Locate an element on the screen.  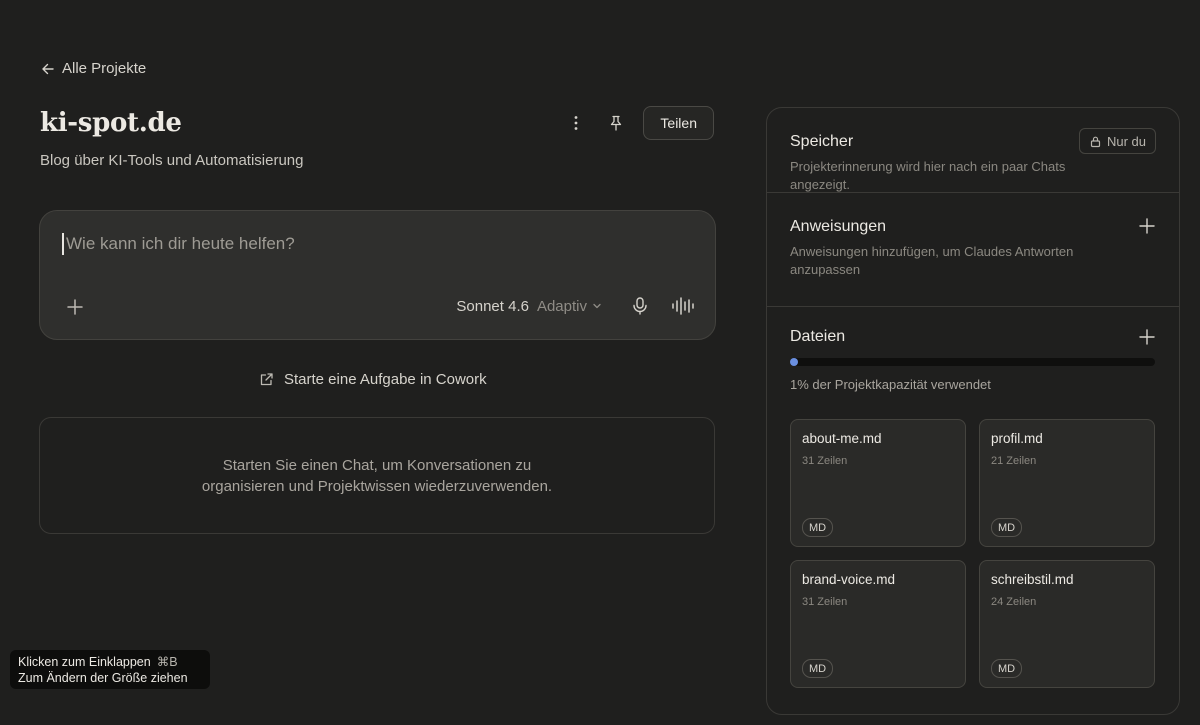
tooltip-line-1: Klicken zum Einklappen ⌘B is located at coordinates (110, 662).